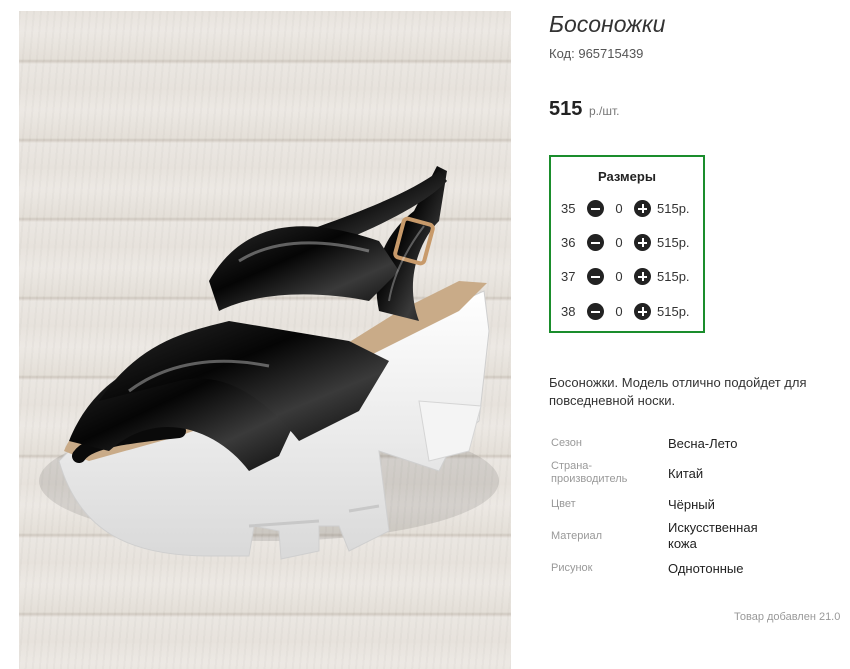 This screenshot has width=850, height=669. Describe the element at coordinates (607, 24) in the screenshot. I see `product-title: Босоножки` at that location.